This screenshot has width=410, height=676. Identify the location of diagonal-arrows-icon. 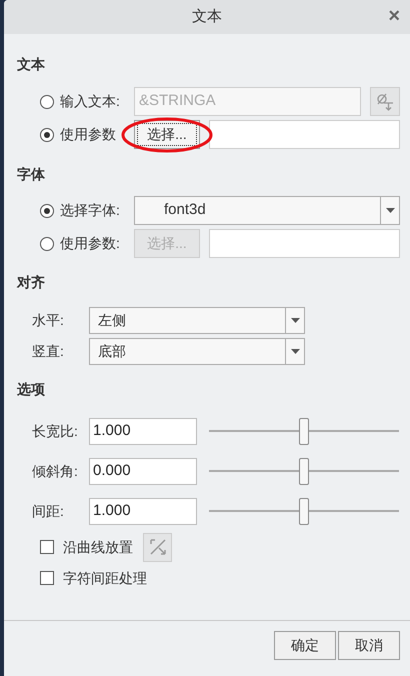
(158, 547).